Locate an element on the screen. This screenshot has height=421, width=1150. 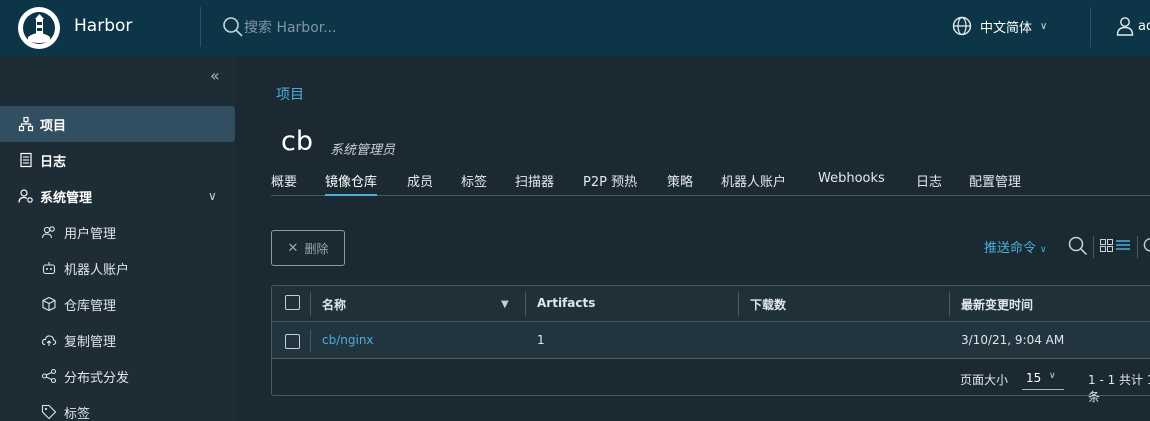
filter-icon: ▼ is located at coordinates (505, 304).